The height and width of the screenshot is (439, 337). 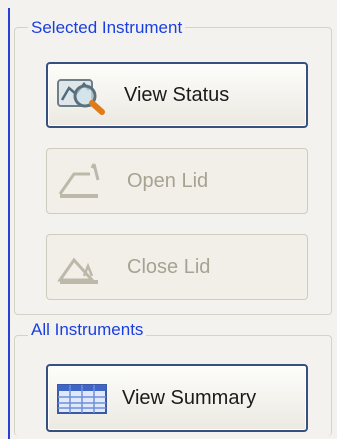 I want to click on open-lid-icon, so click(x=81, y=181).